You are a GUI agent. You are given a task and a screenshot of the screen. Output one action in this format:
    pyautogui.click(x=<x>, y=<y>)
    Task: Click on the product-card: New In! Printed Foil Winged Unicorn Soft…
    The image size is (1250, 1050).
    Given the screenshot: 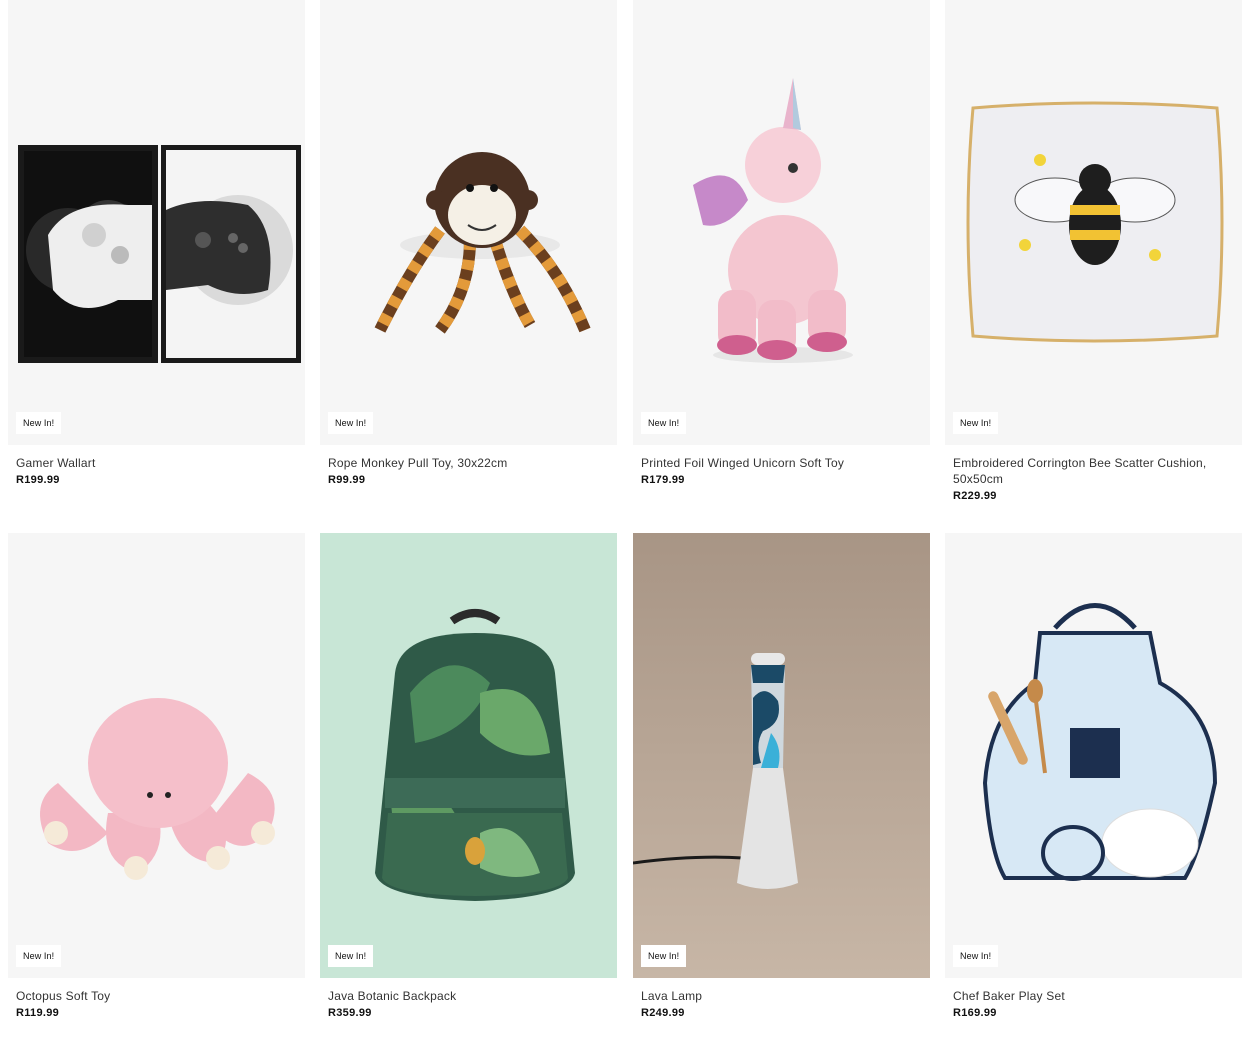 What is the action you would take?
    pyautogui.click(x=781, y=243)
    